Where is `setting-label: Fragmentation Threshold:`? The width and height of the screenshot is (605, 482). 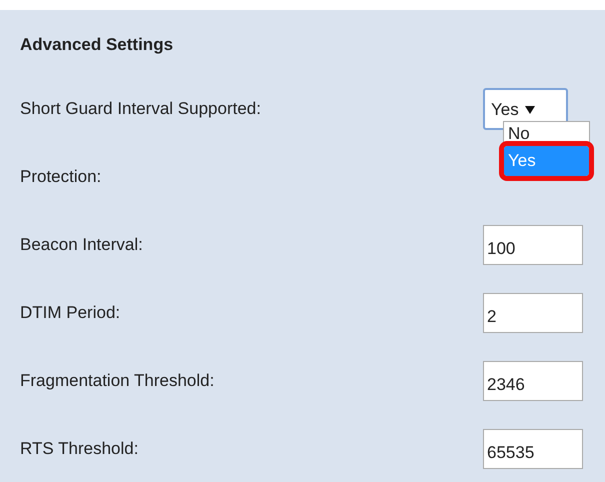 setting-label: Fragmentation Threshold: is located at coordinates (118, 381).